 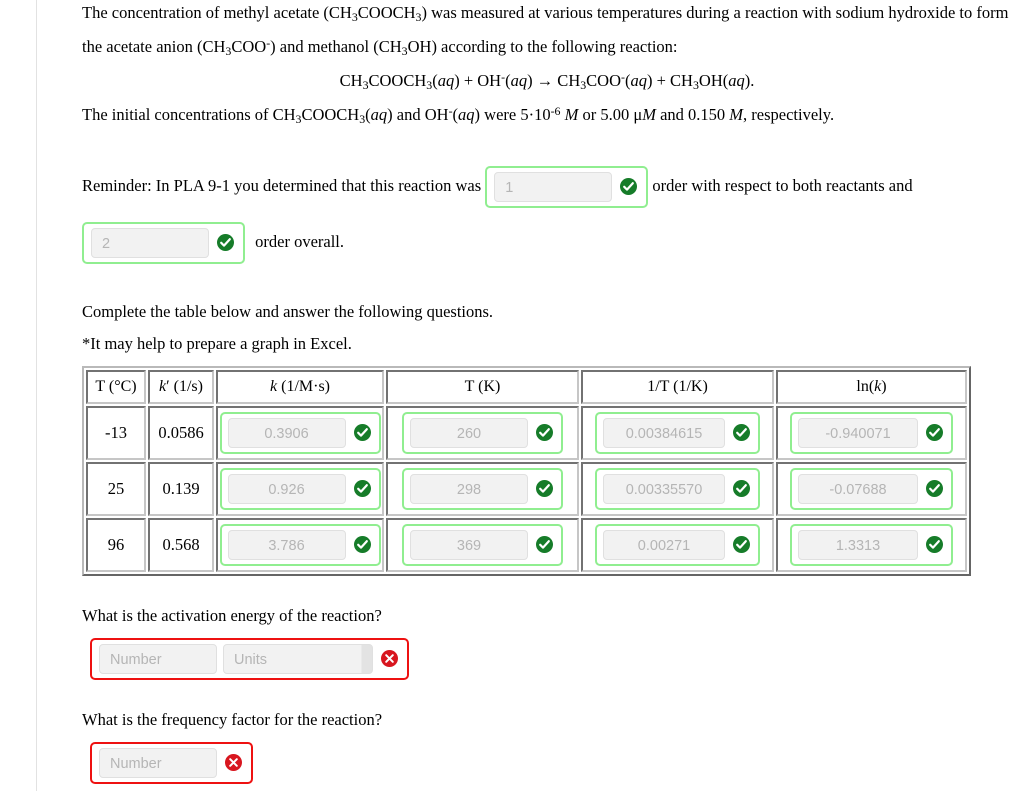 I want to click on inv-t-answer-group: 0.00335570, so click(x=677, y=488).